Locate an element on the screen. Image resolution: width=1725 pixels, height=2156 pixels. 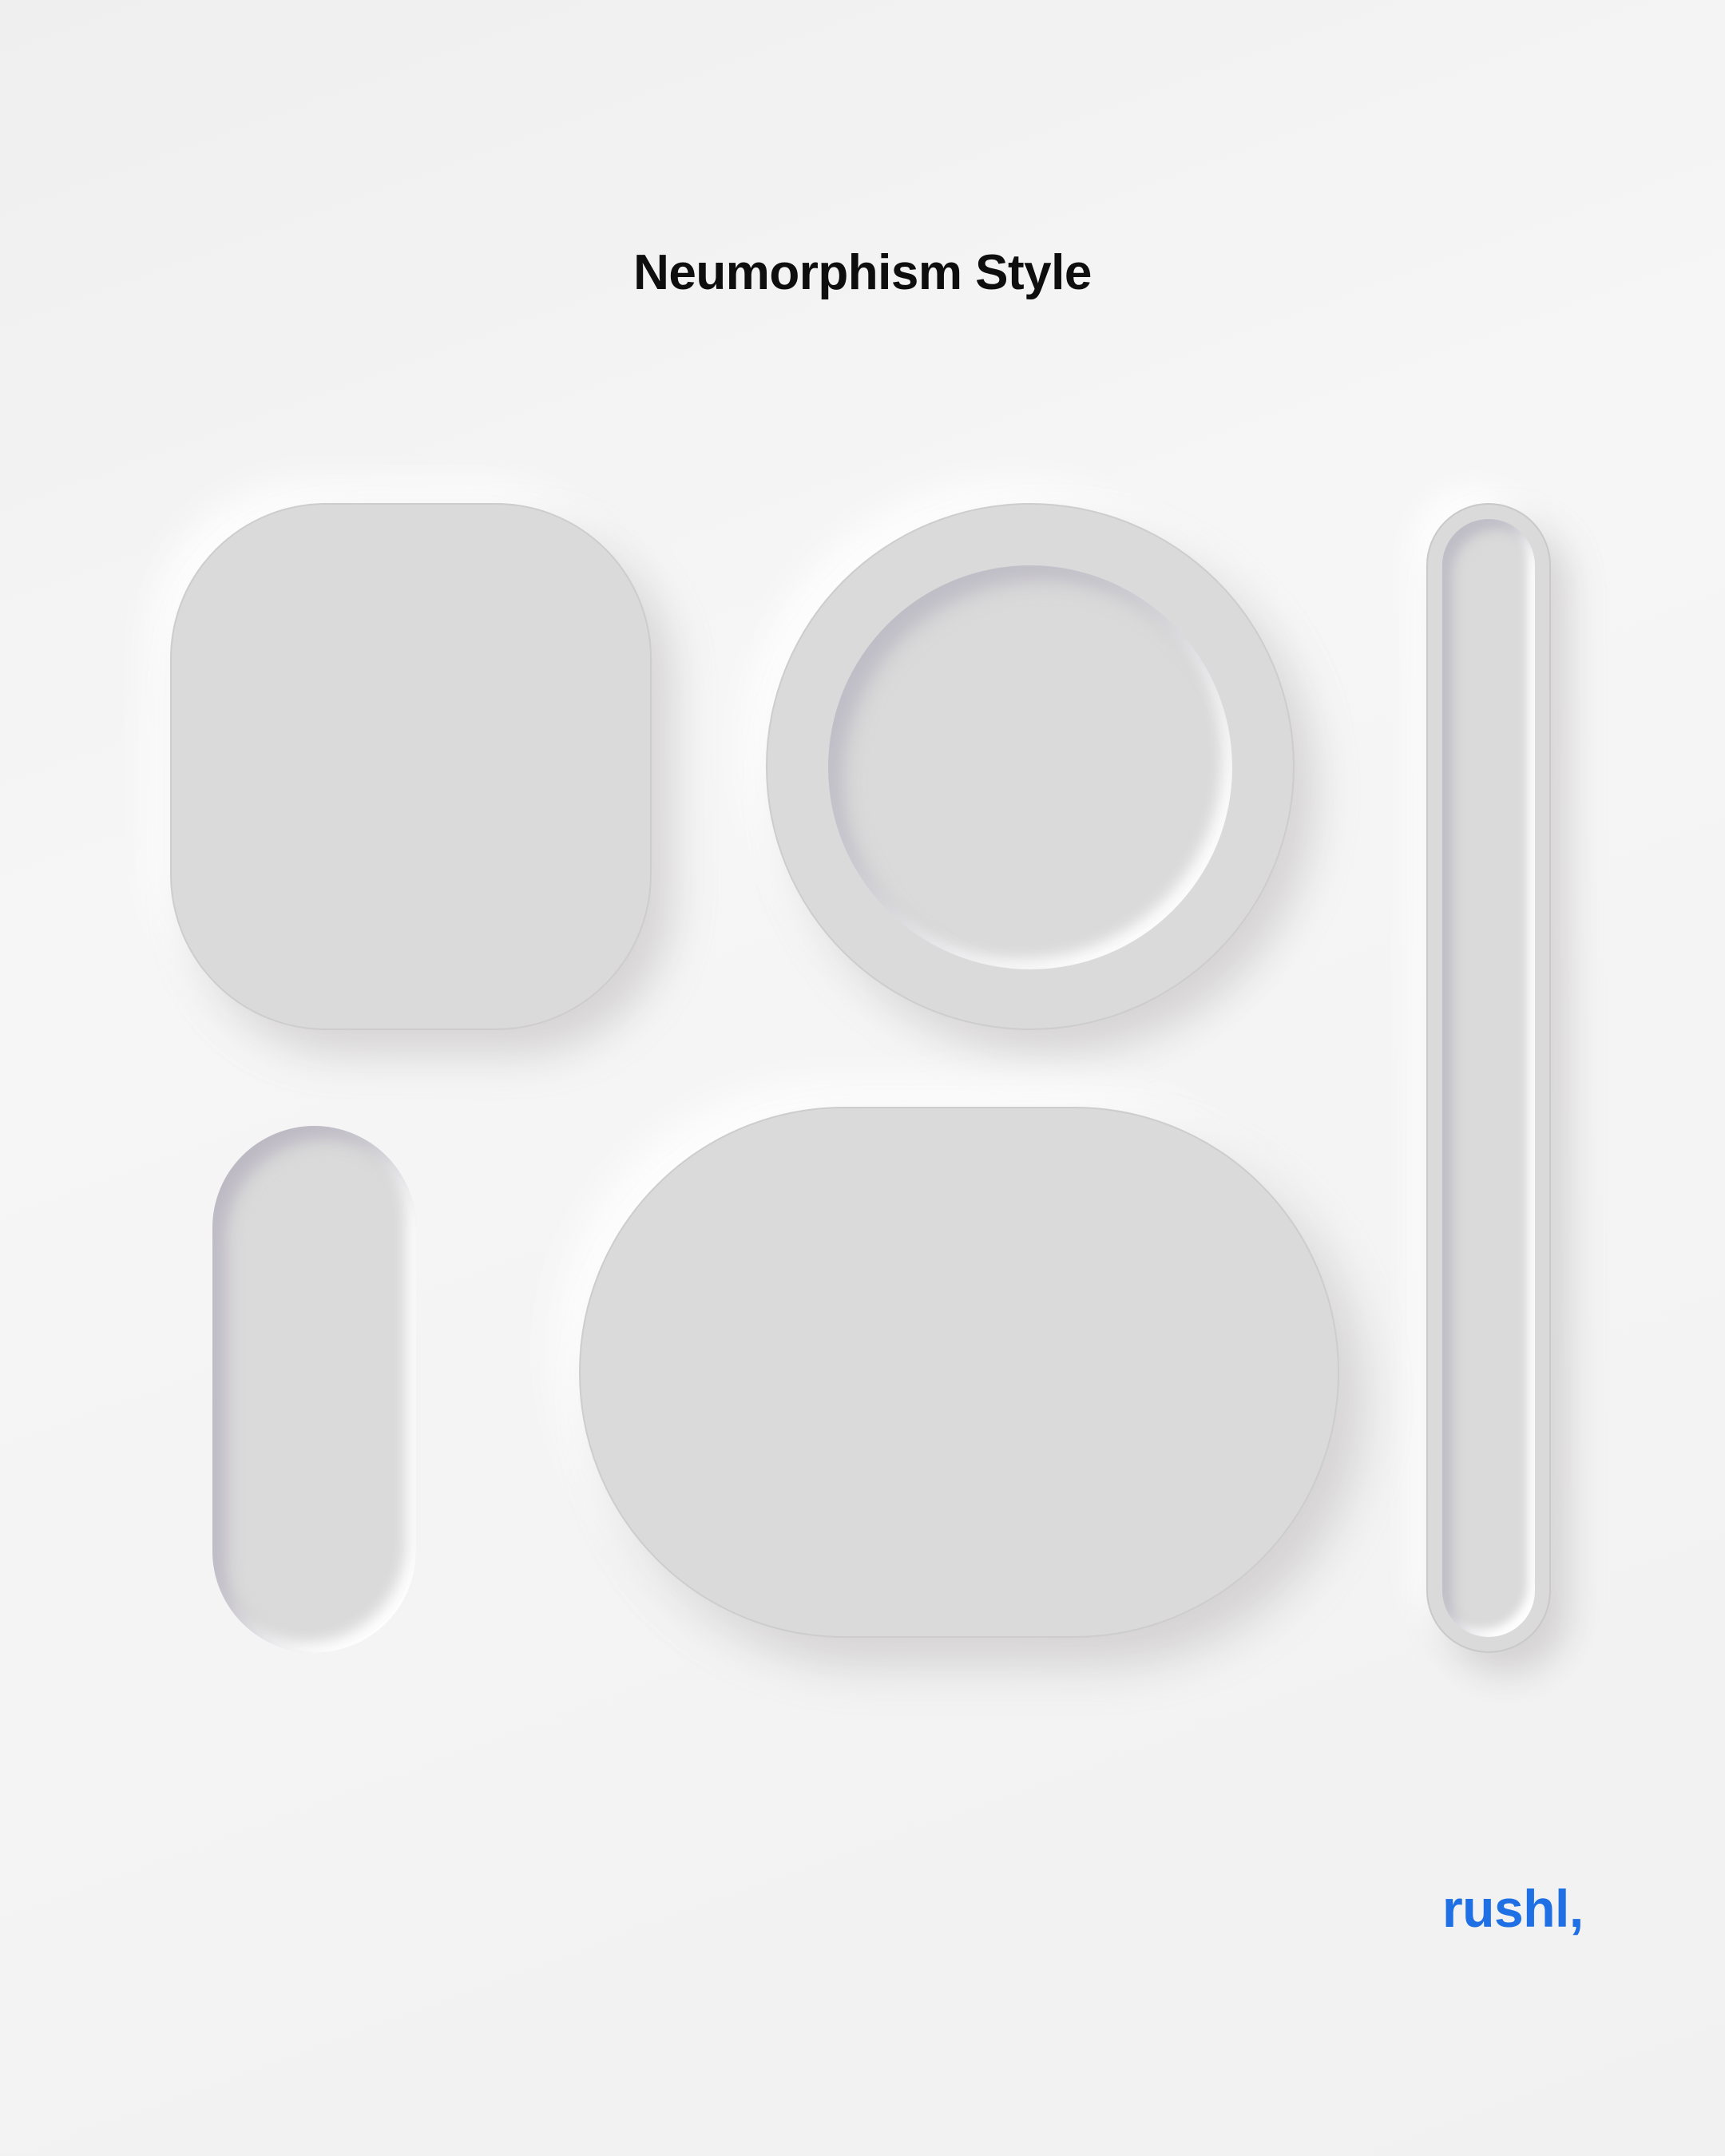
brand-signature: rushl, is located at coordinates (1513, 1908).